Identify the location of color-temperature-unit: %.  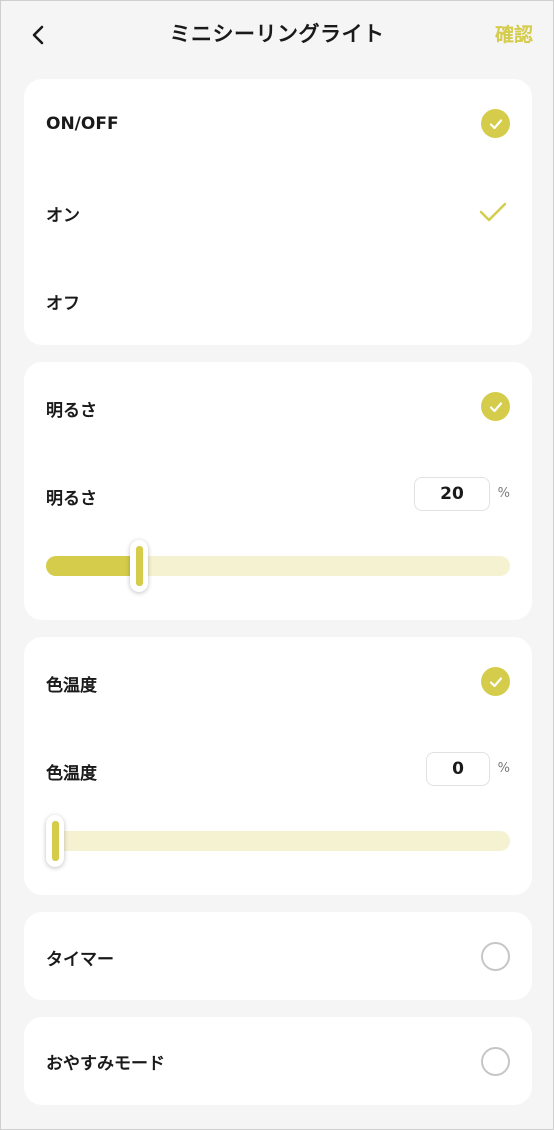
(503, 768).